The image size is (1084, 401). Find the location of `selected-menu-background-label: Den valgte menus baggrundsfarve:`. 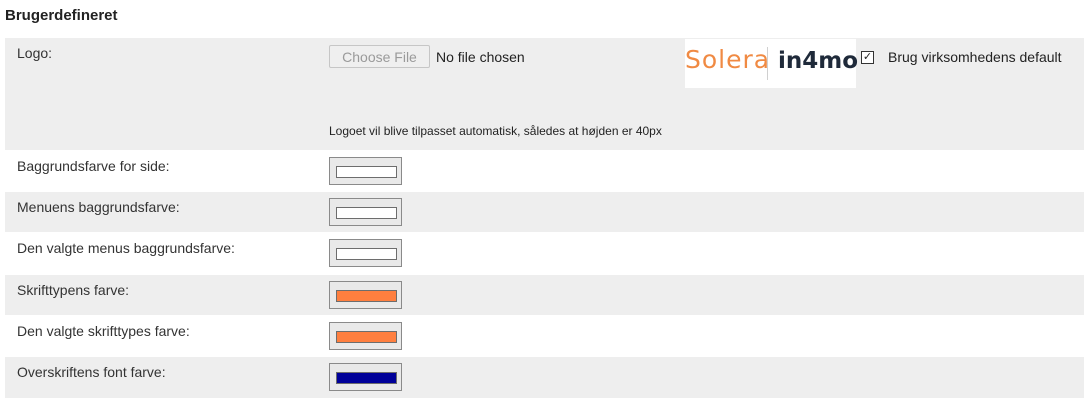

selected-menu-background-label: Den valgte menus baggrundsfarve: is located at coordinates (126, 248).